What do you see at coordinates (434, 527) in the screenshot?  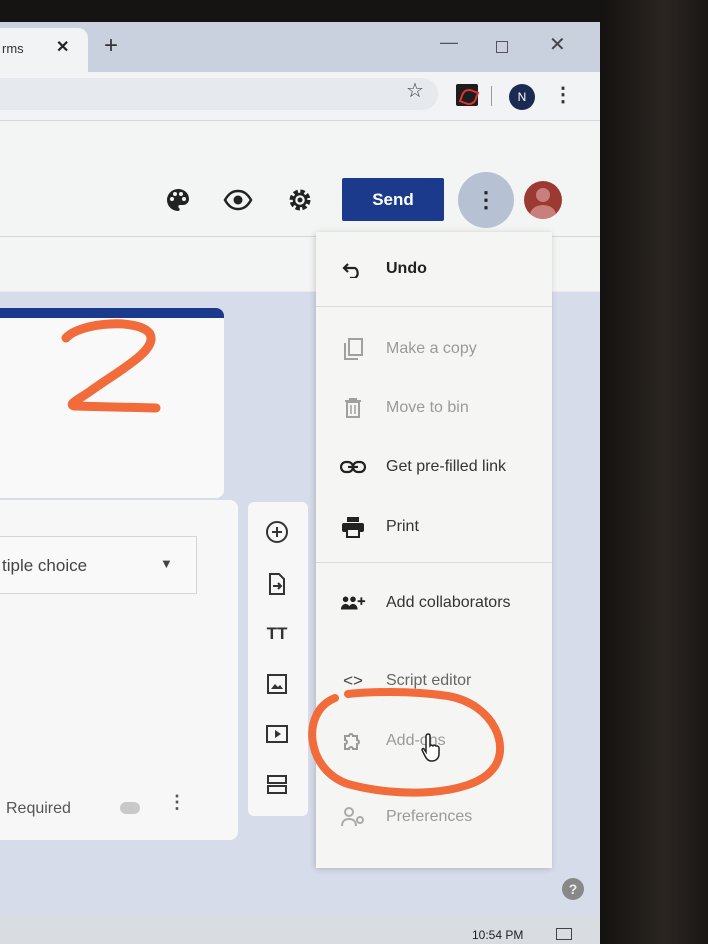 I see `menu-item-print: Print` at bounding box center [434, 527].